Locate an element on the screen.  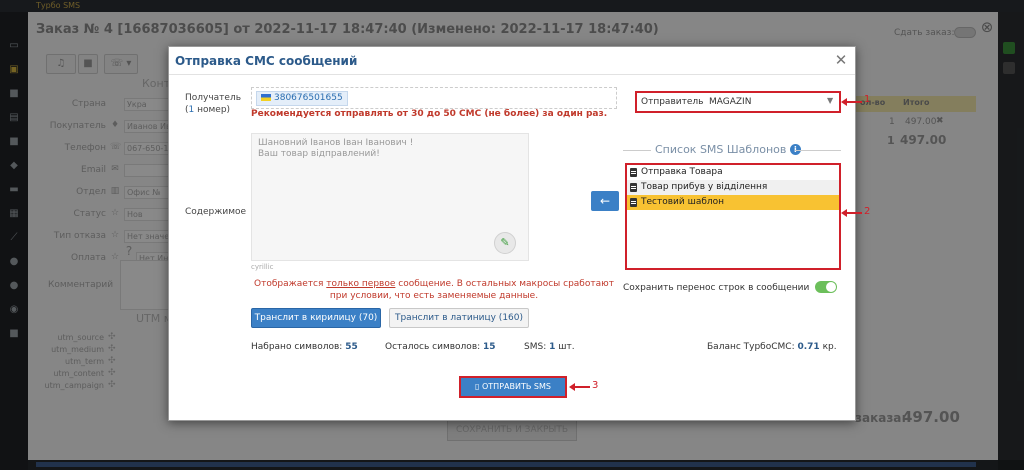
recipient-count-suffix: номер) is located at coordinates (212, 110).